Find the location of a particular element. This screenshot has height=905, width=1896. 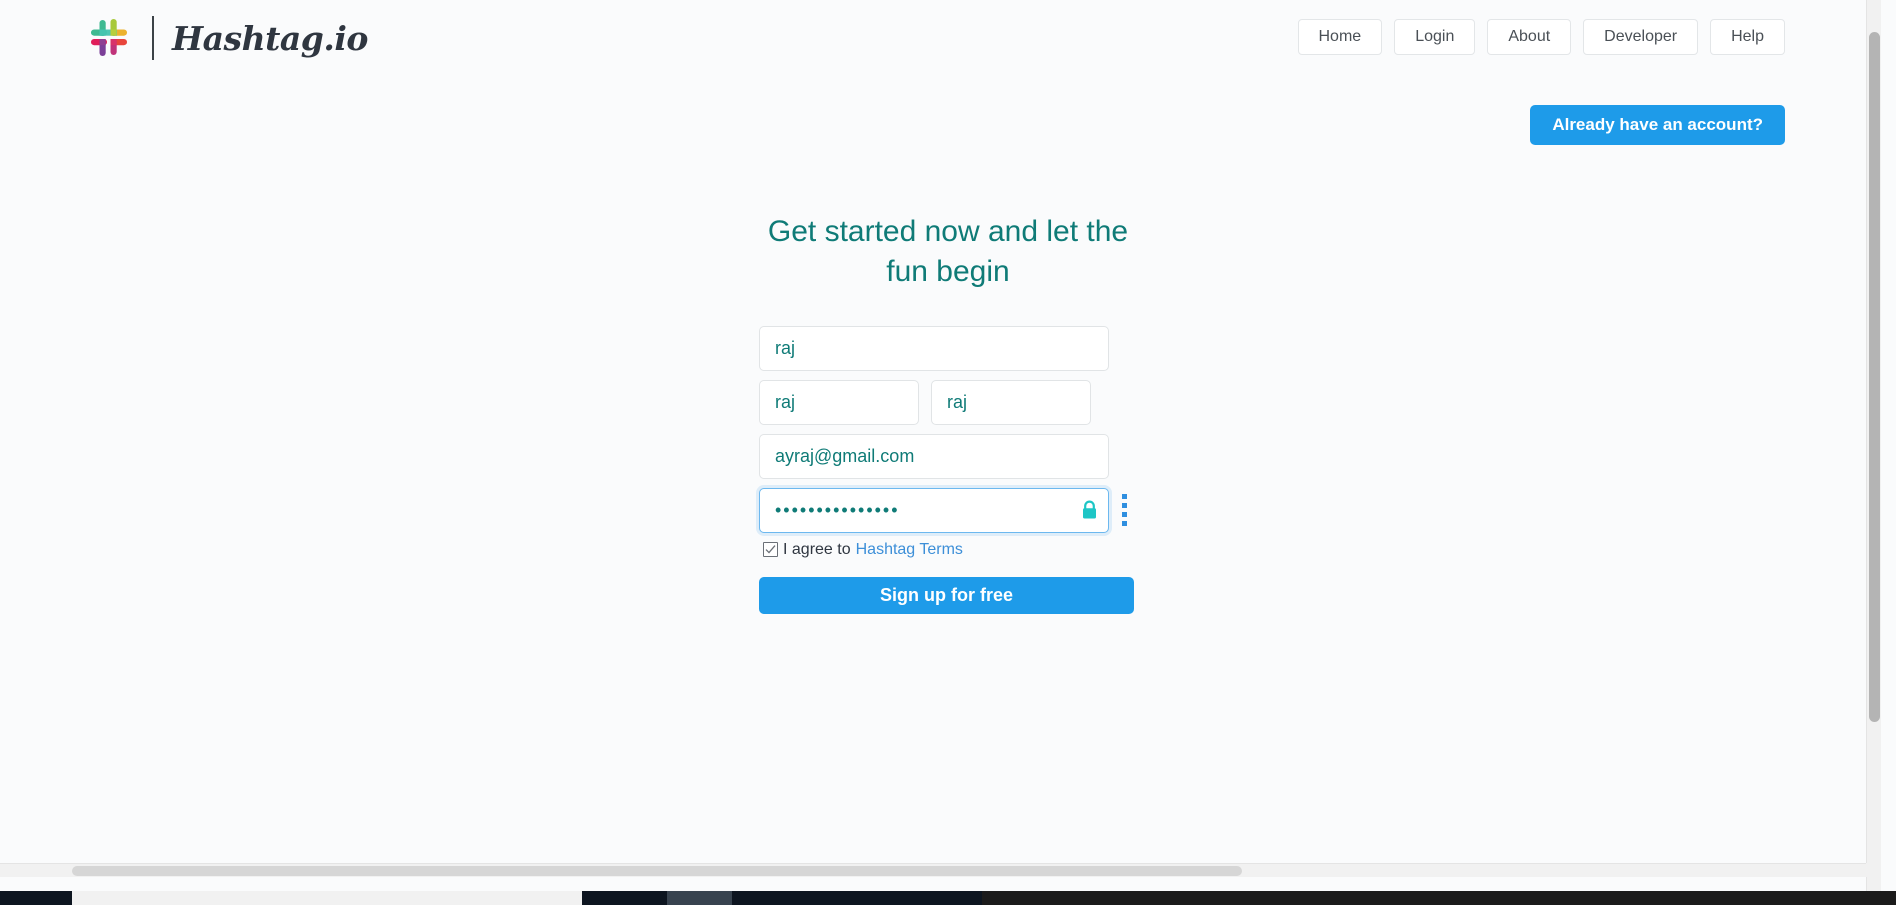

password-row is located at coordinates (948, 510).